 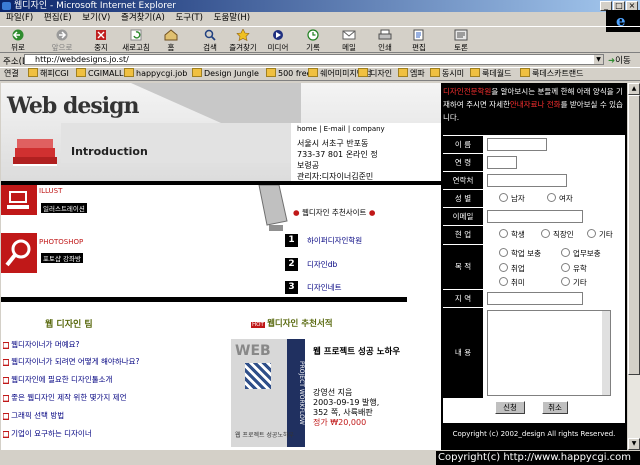 What do you see at coordinates (113, 419) in the screenshot?
I see `tip-item: ■ 그래픽 선택 방법` at bounding box center [113, 419].